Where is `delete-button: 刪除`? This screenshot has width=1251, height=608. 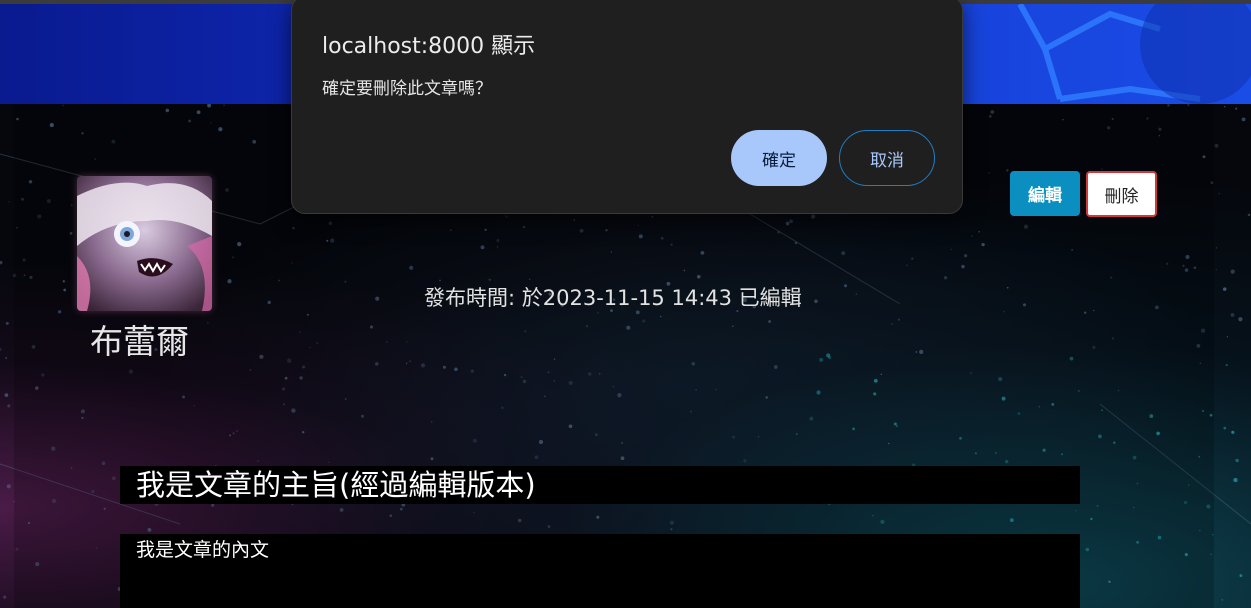 delete-button: 刪除 is located at coordinates (1121, 194).